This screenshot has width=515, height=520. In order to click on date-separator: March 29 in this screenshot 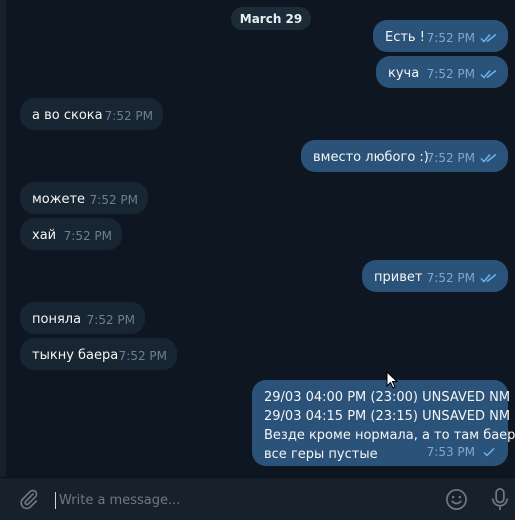, I will do `click(271, 18)`.